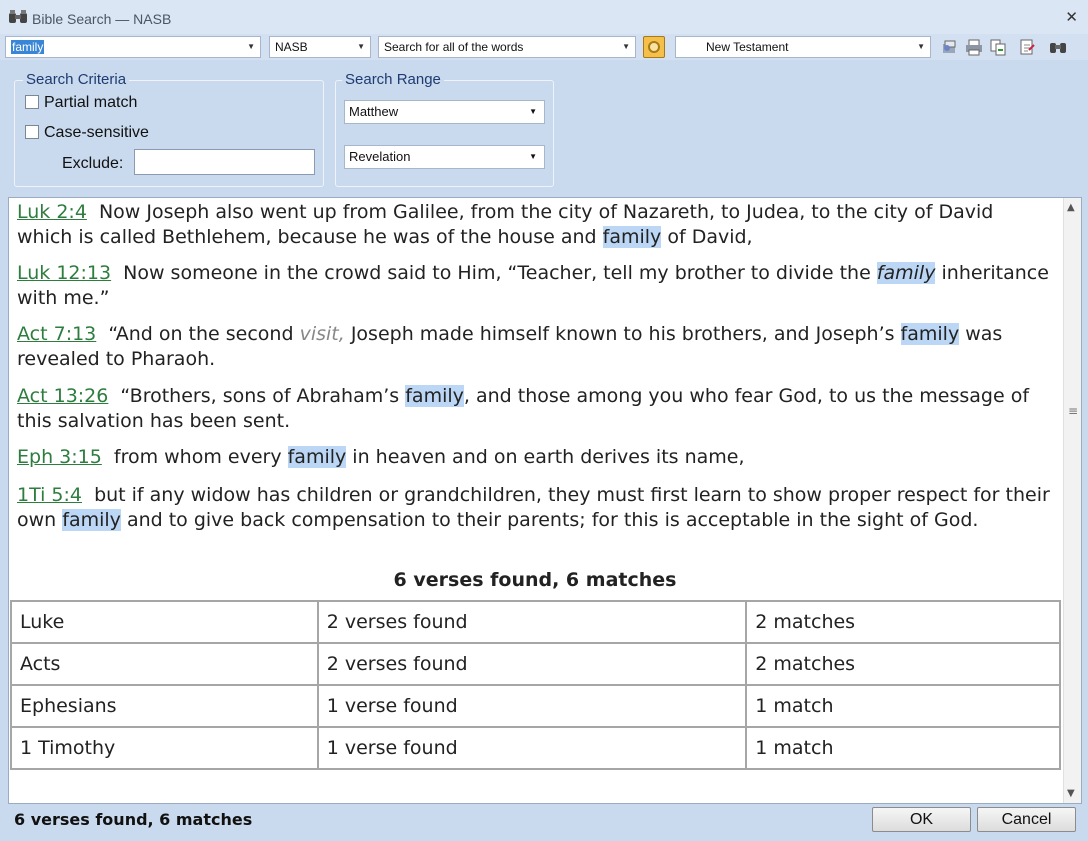  I want to click on vertical-scrollbar: ▲ ≡ ▼, so click(1072, 500).